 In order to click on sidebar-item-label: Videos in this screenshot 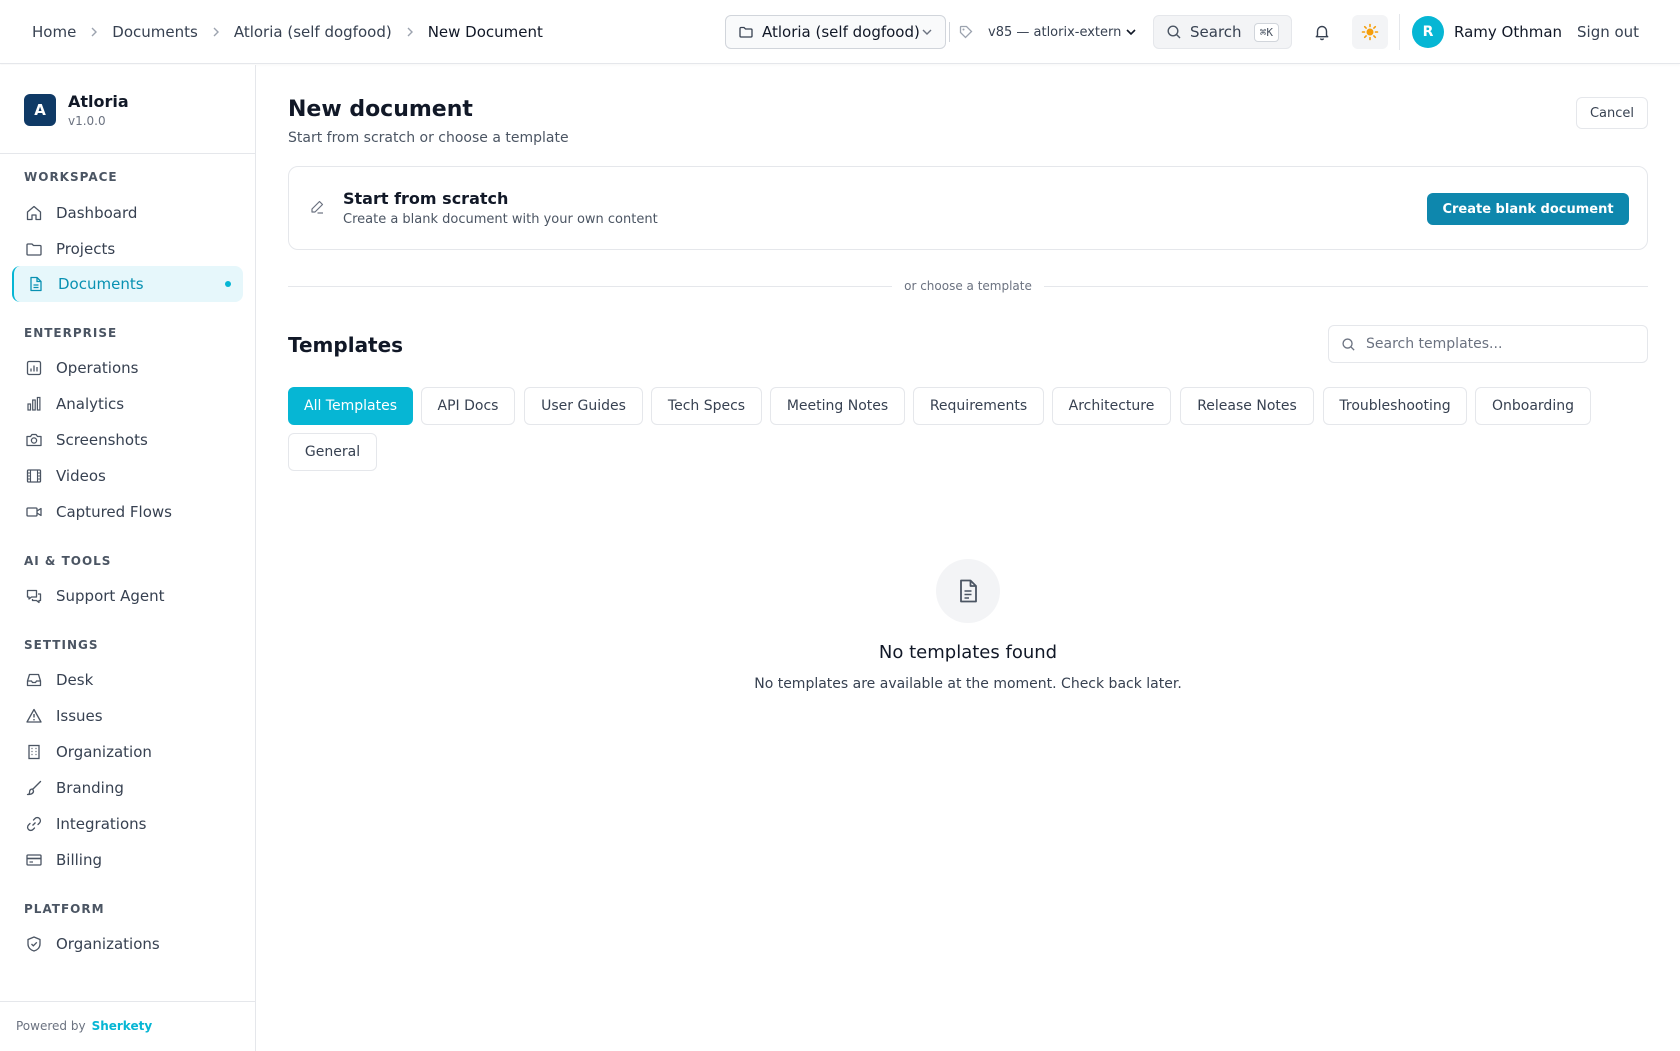, I will do `click(81, 476)`.